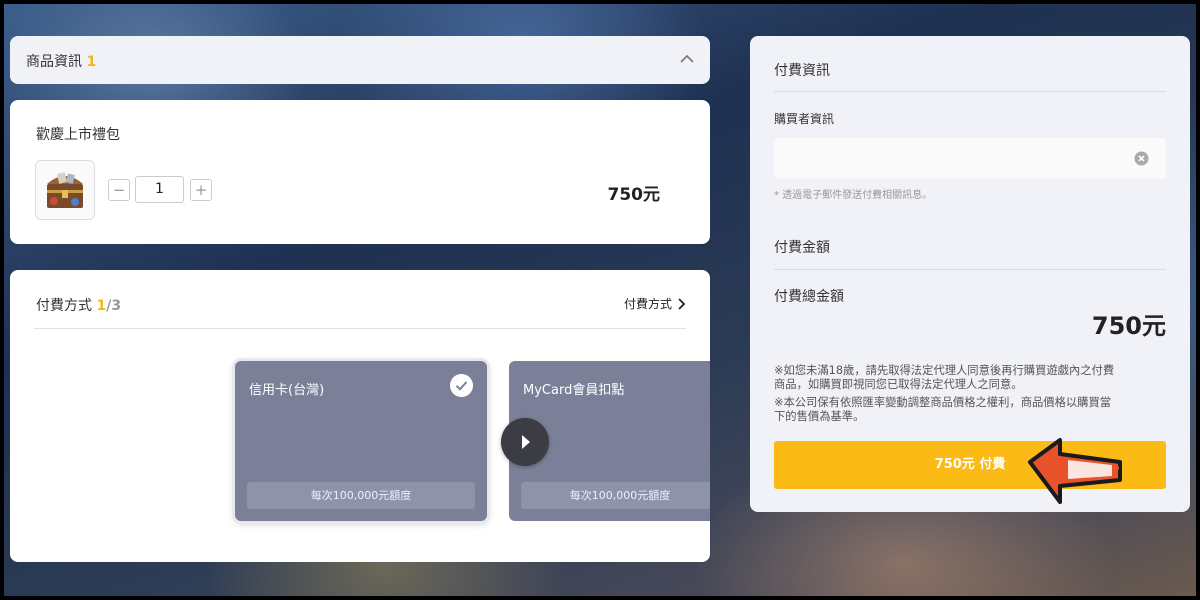 Image resolution: width=1200 pixels, height=600 pixels. I want to click on product-card: 歡慶上市禮包 − 1 + 750元, so click(360, 172).